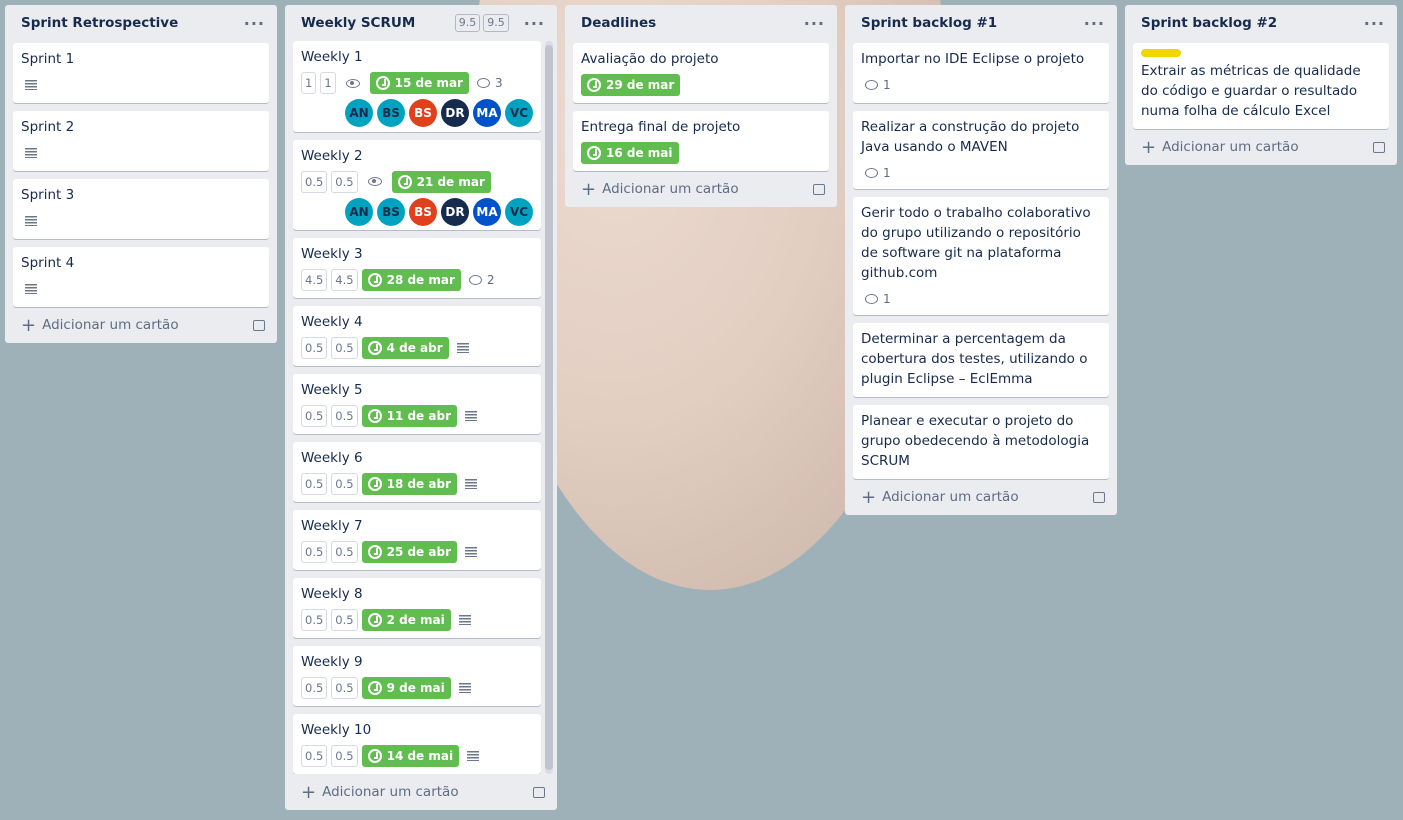 This screenshot has width=1403, height=820. What do you see at coordinates (701, 141) in the screenshot?
I see `card: Entrega final de projeto 16 de mai` at bounding box center [701, 141].